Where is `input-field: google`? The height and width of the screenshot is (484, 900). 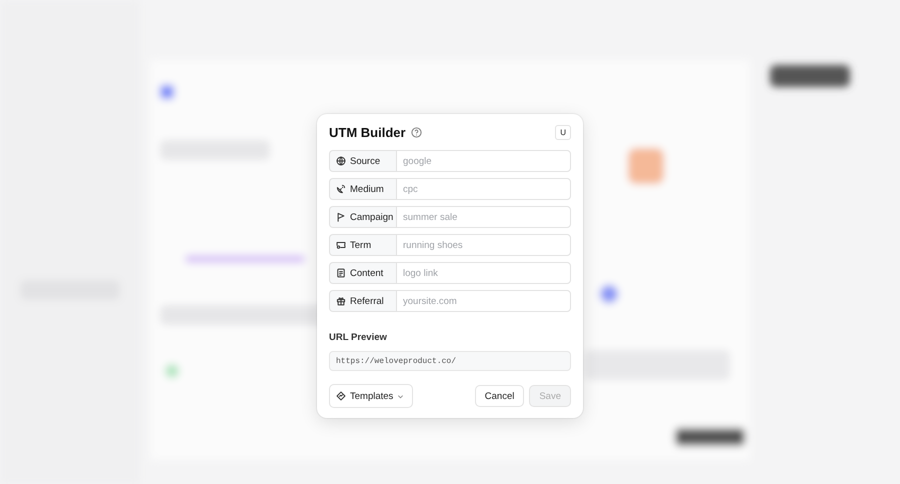
input-field: google is located at coordinates (483, 161).